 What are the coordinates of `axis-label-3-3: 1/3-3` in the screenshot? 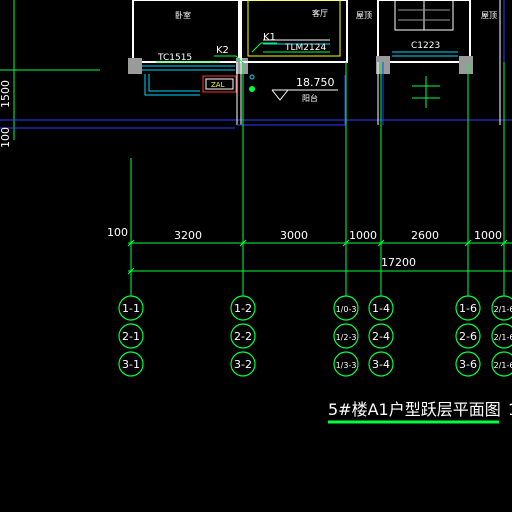 It's located at (346, 365).